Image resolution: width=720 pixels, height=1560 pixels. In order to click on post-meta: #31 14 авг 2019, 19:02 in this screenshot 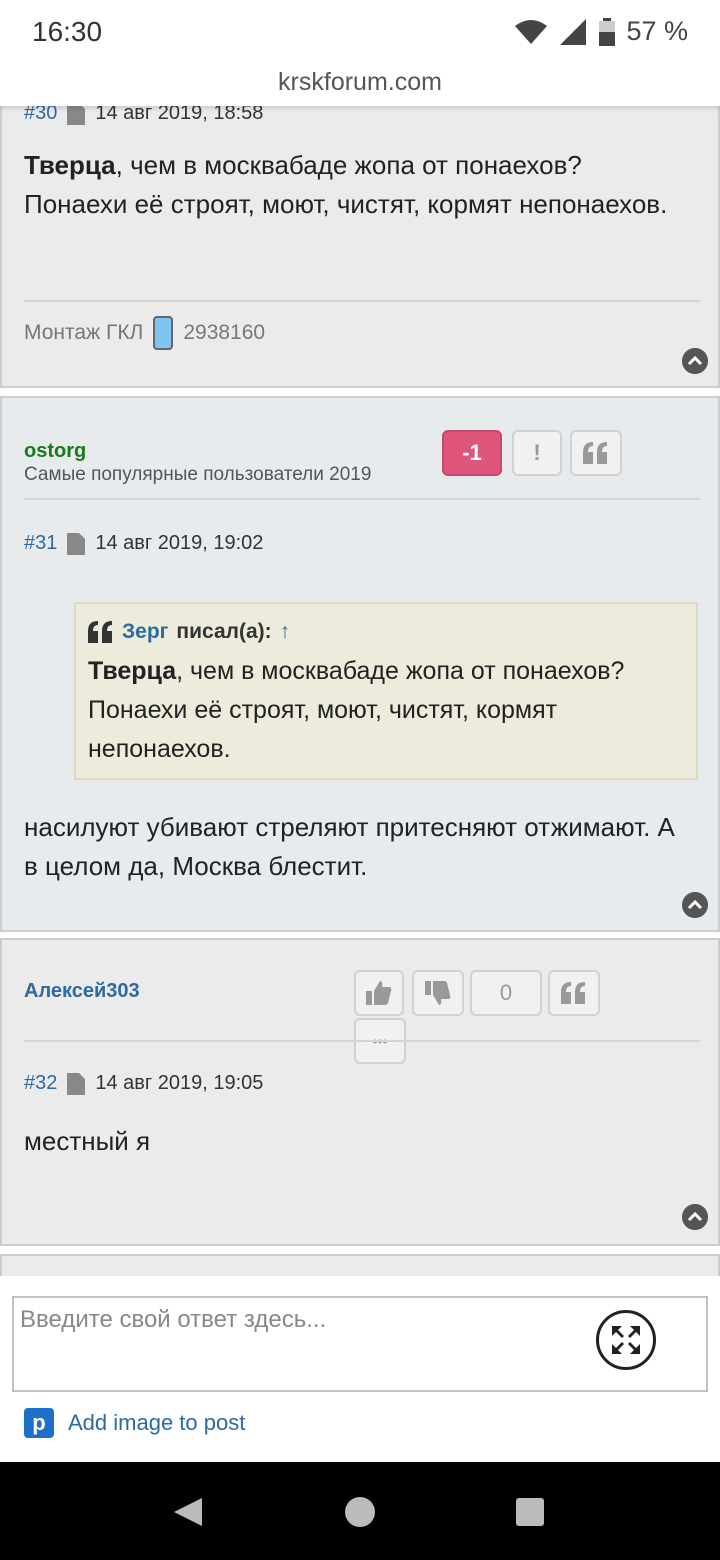, I will do `click(143, 543)`.